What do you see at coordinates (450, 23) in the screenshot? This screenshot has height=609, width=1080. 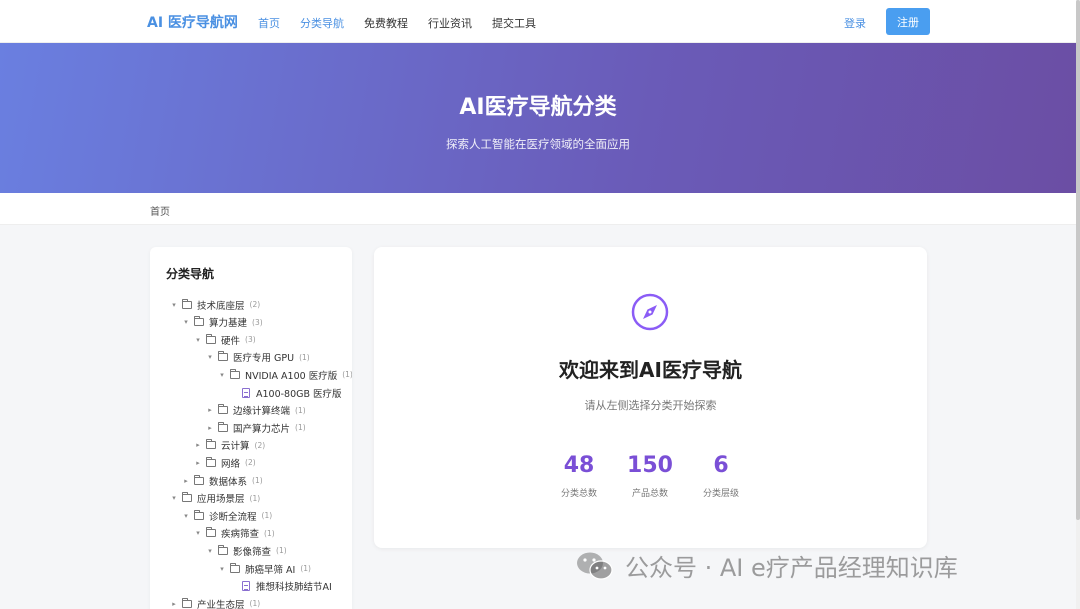 I see `nav-news: 行业资讯` at bounding box center [450, 23].